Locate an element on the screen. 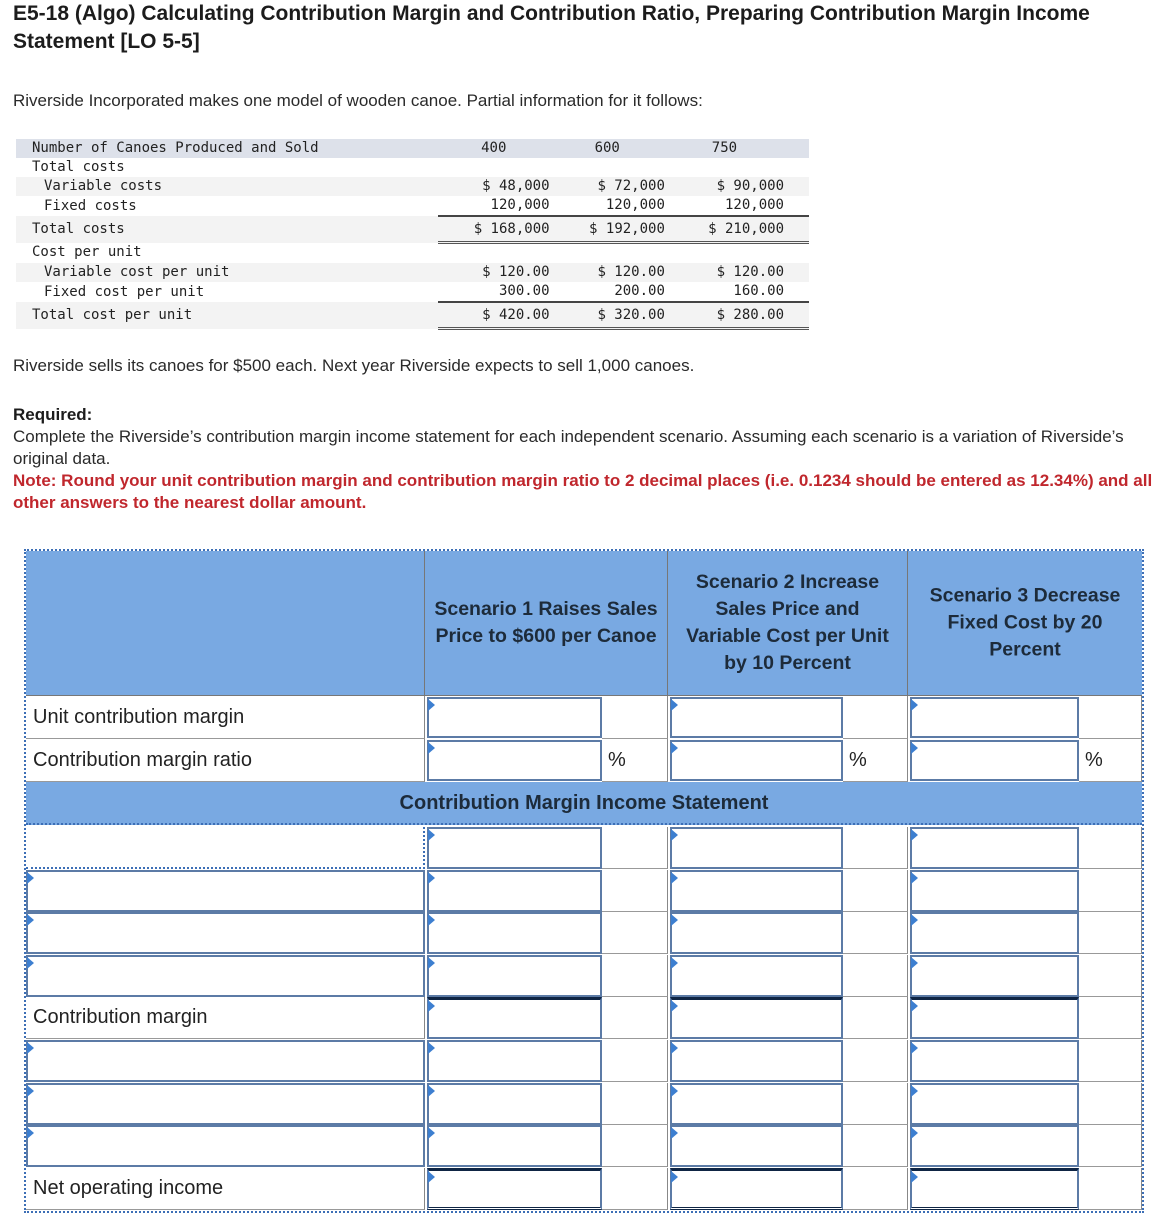  row-label: Variable cost per unit is located at coordinates (227, 272).